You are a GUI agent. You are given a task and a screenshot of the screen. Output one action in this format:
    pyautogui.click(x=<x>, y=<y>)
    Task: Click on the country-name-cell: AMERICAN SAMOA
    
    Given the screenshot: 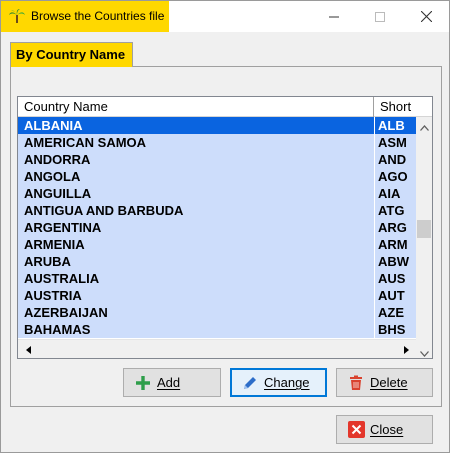 What is the action you would take?
    pyautogui.click(x=85, y=142)
    